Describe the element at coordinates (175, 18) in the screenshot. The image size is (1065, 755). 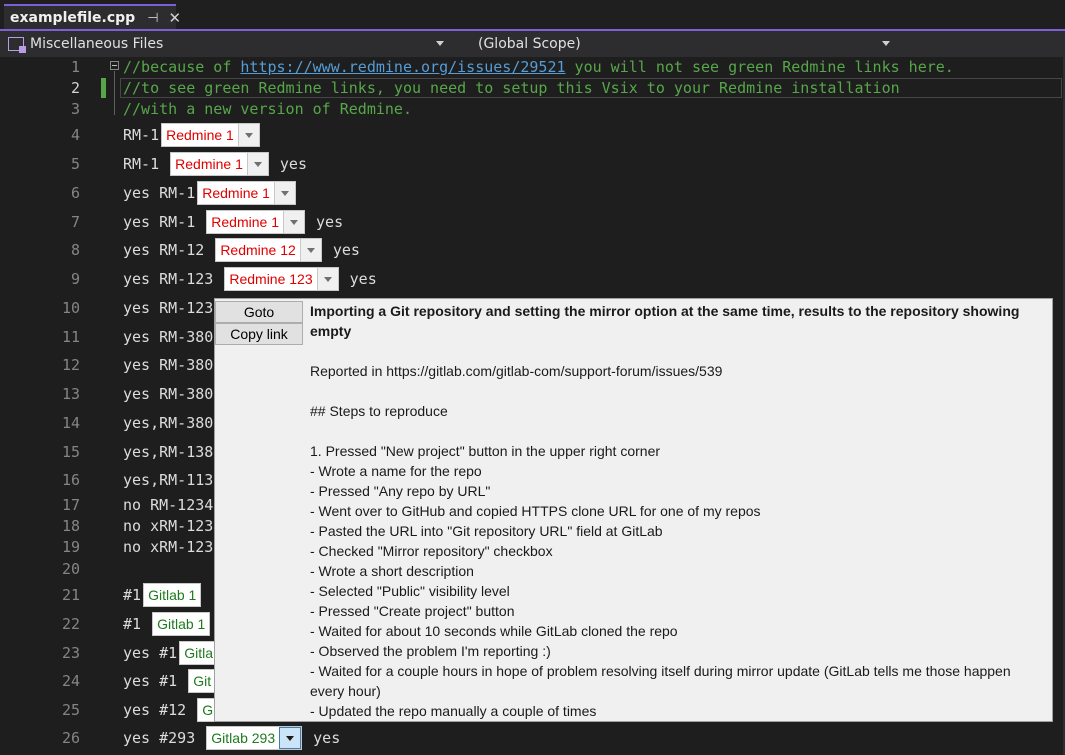
I see `close-icon: ✕` at that location.